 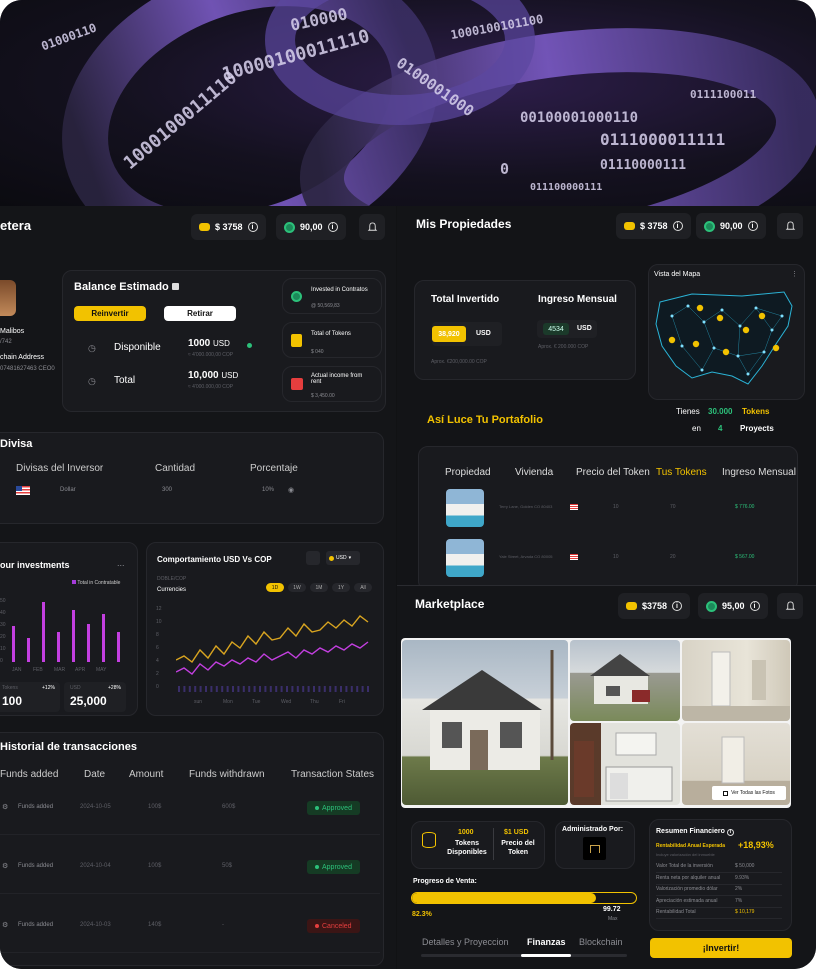 What do you see at coordinates (332, 296) in the screenshot?
I see `stat-card: Invested in Contratos @ 50,569,83` at bounding box center [332, 296].